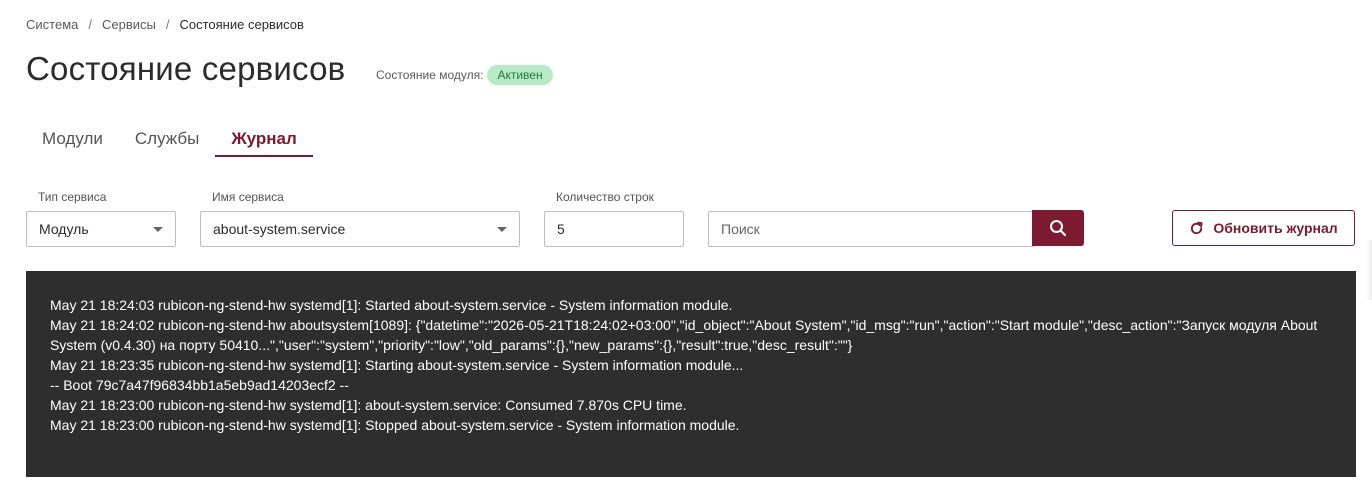 This screenshot has height=494, width=1372. I want to click on breadcrumb: Система / Сервисы / Состояние сервисов, so click(165, 24).